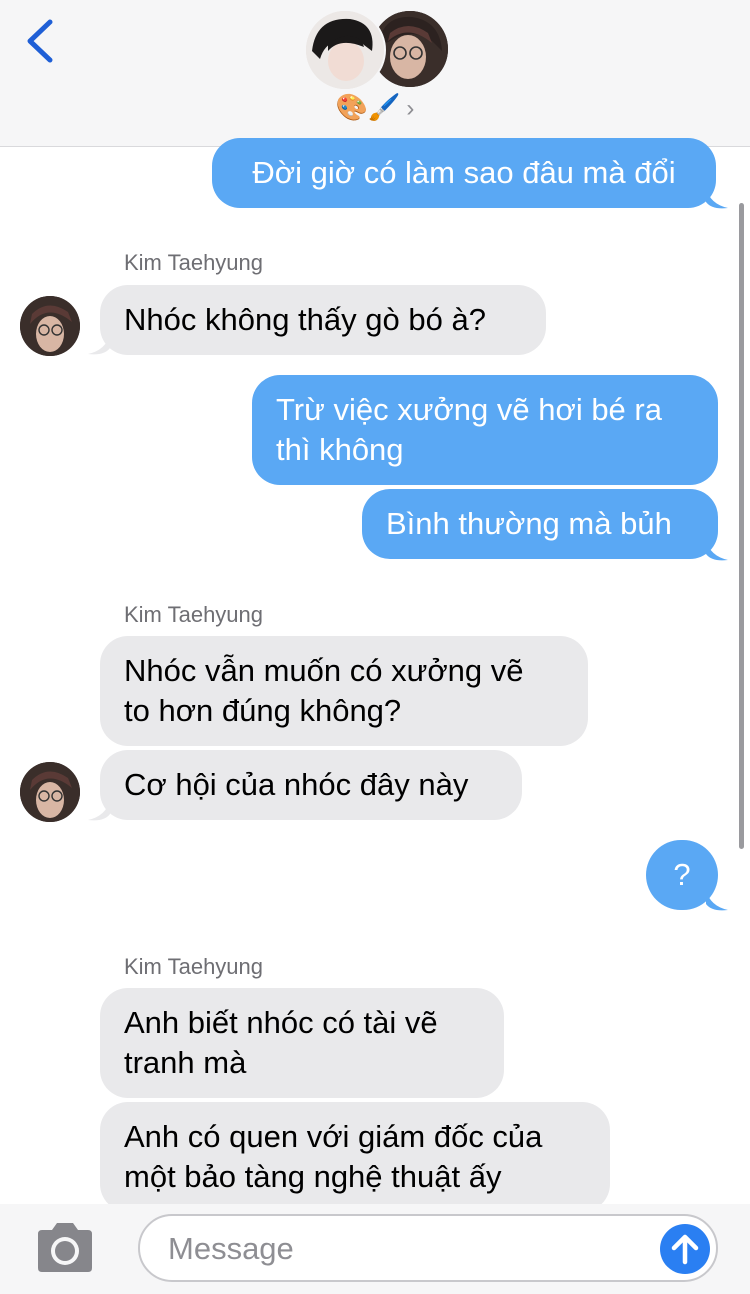  Describe the element at coordinates (410, 108) in the screenshot. I see `chevron-right-icon: ›` at that location.